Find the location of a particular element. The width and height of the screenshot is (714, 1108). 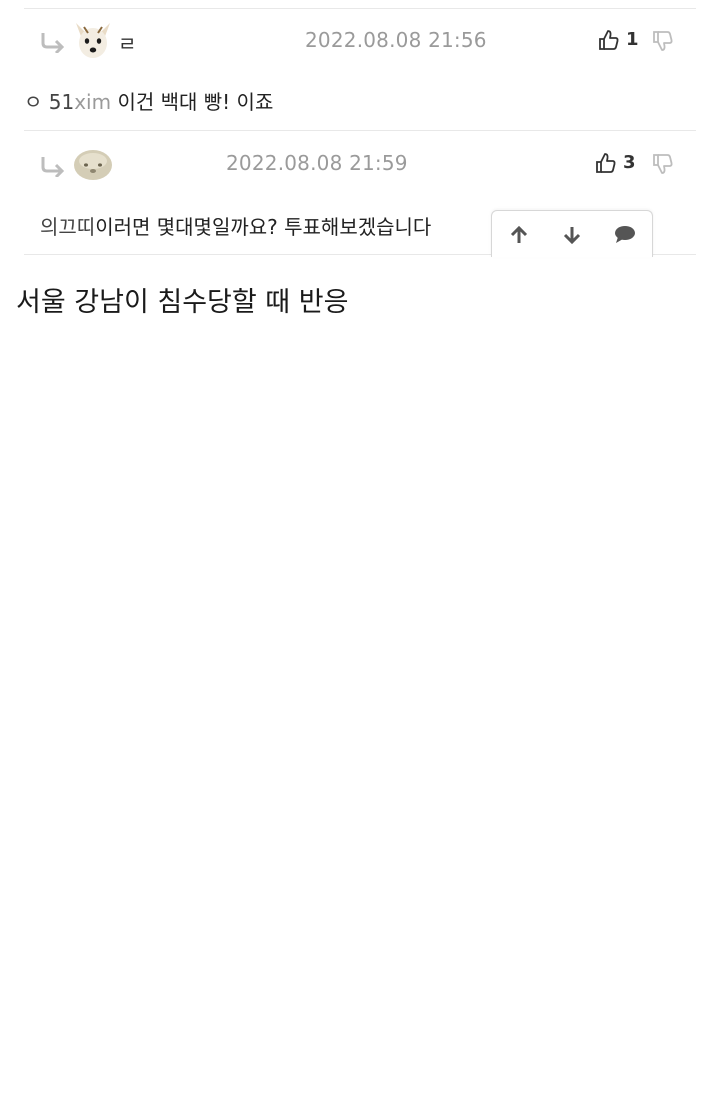

speech-bubble-icon is located at coordinates (625, 234).